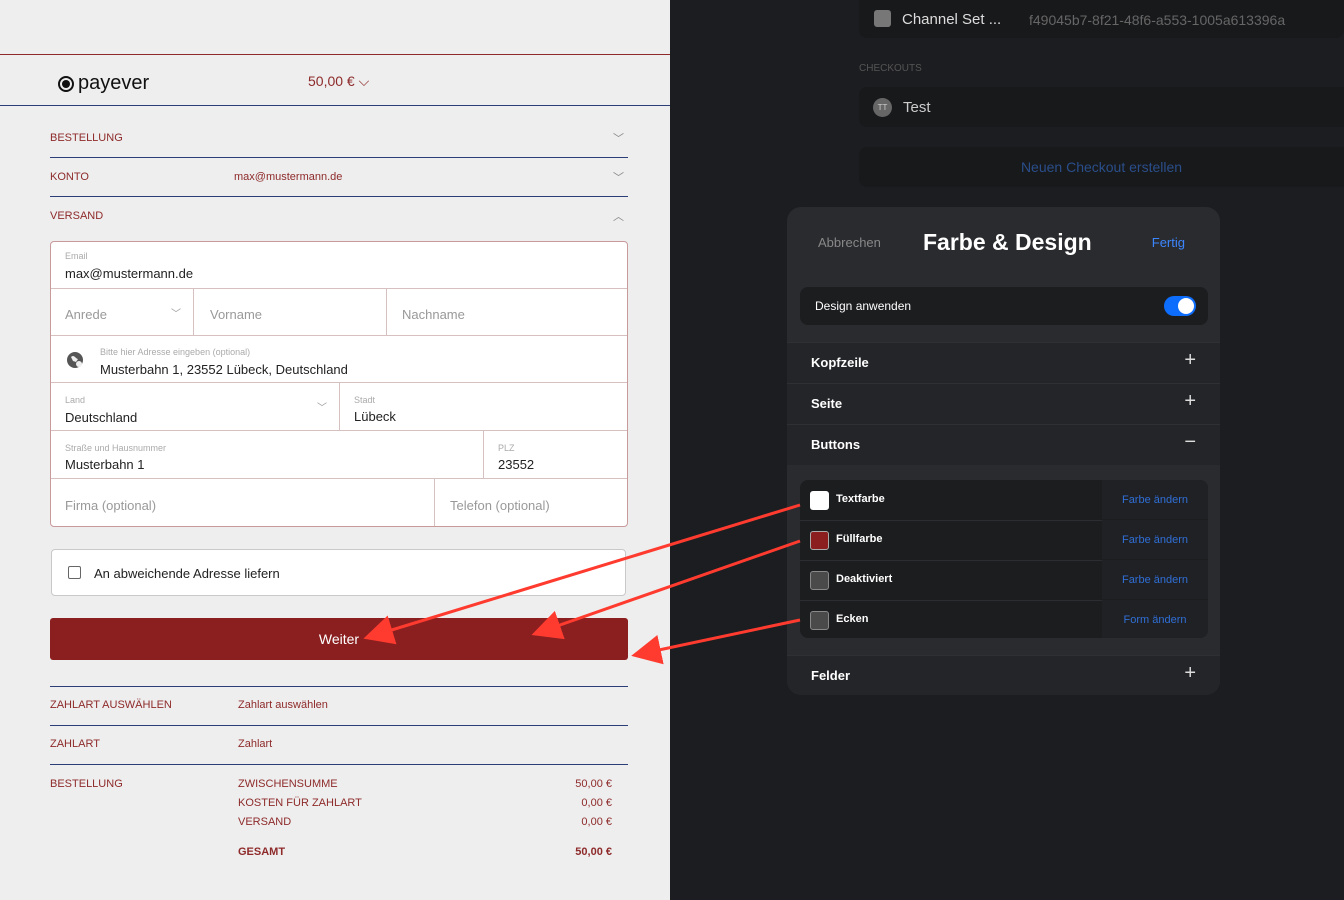 The width and height of the screenshot is (1344, 900). I want to click on header-divider, so click(335, 105).